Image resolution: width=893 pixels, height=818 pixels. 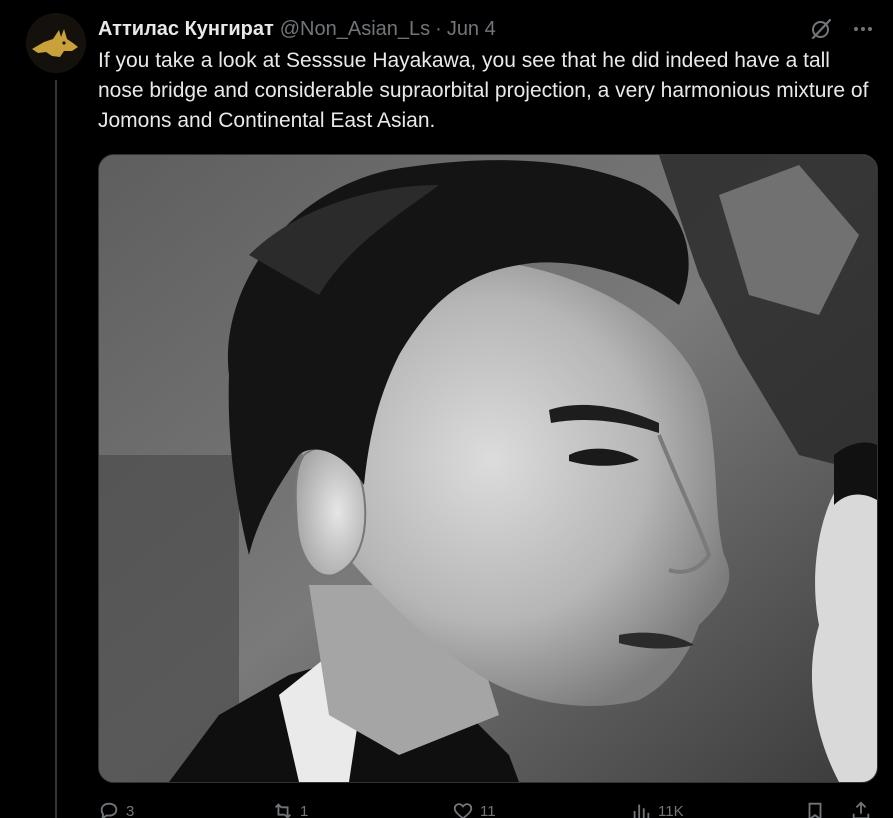 What do you see at coordinates (283, 810) in the screenshot?
I see `repost-icon` at bounding box center [283, 810].